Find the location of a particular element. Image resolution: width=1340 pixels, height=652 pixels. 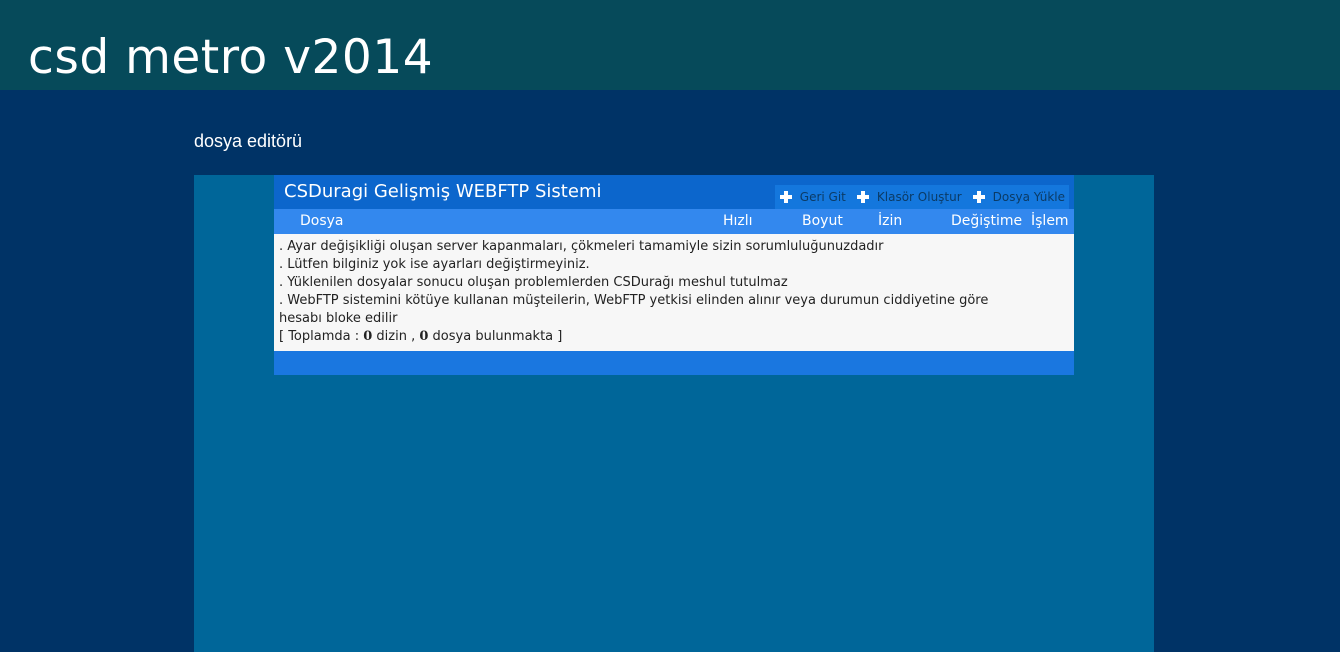

column-header-permission: İzin is located at coordinates (890, 221).